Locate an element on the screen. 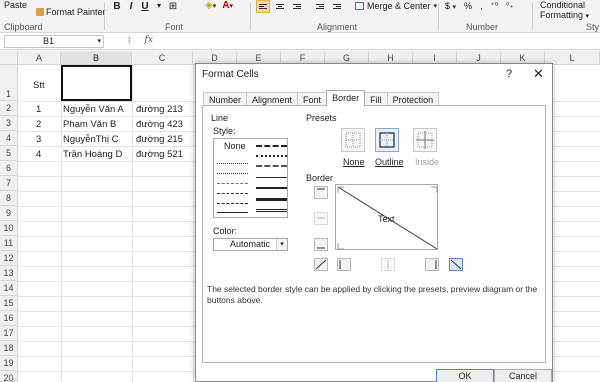 The height and width of the screenshot is (382, 600). cell-stt: 4 is located at coordinates (38, 154).